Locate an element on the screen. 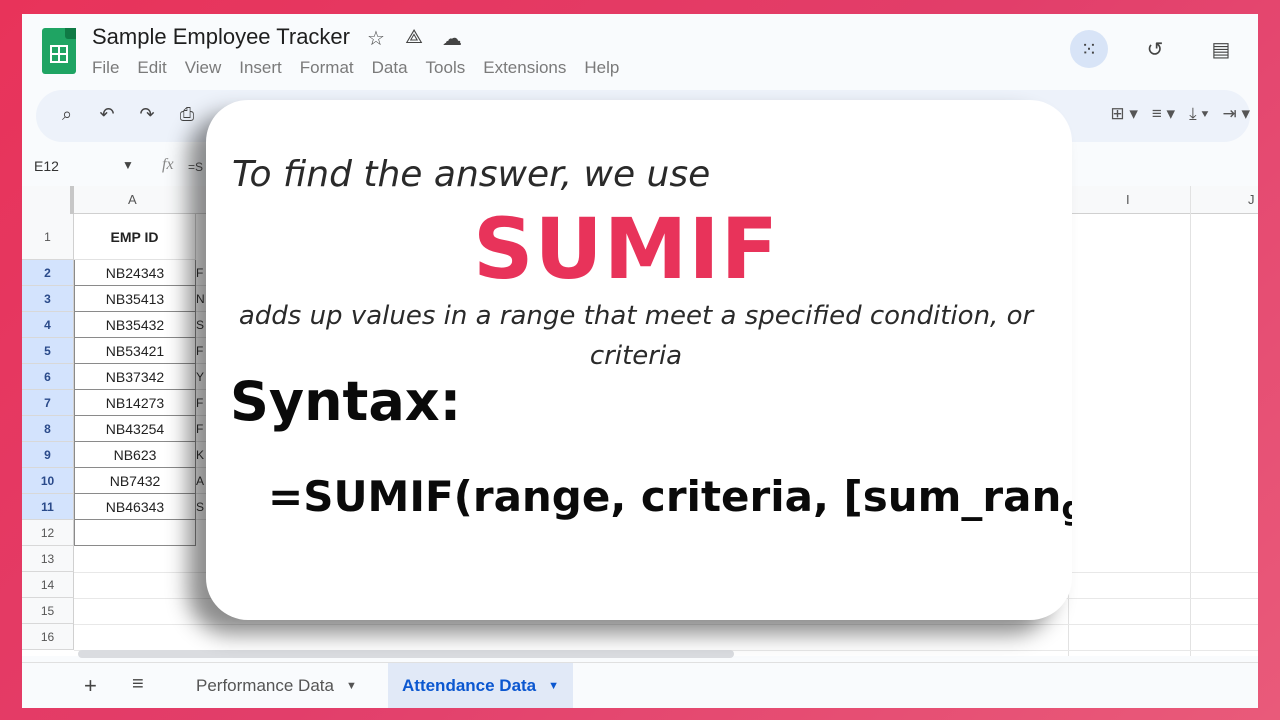 Image resolution: width=1280 pixels, height=720 pixels. row-header: 11 is located at coordinates (48, 507).